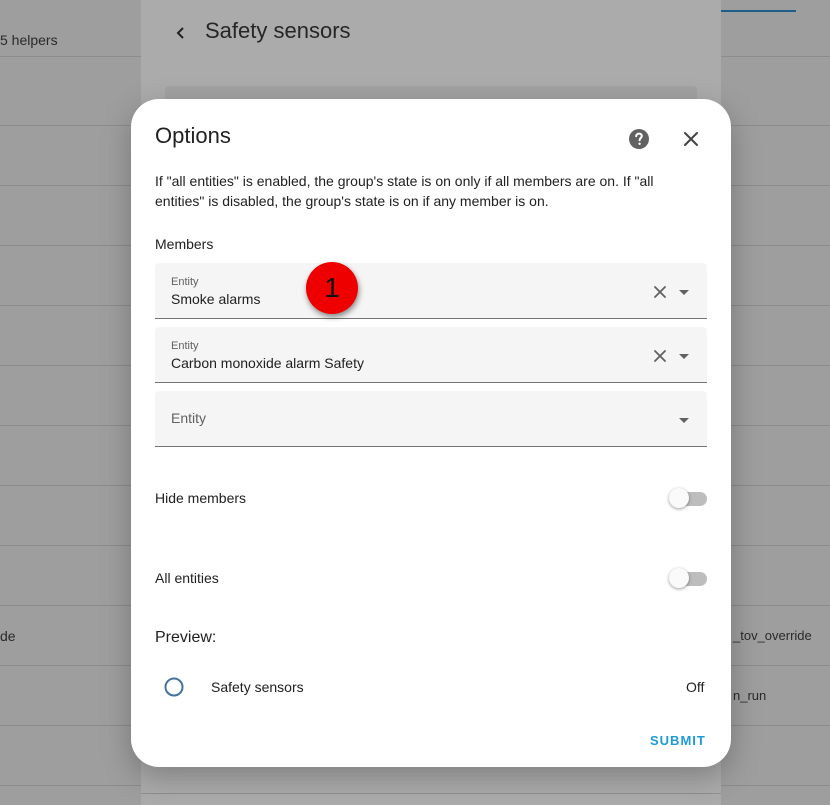  I want to click on field-value: Carbon monoxide alarm Safety, so click(267, 363).